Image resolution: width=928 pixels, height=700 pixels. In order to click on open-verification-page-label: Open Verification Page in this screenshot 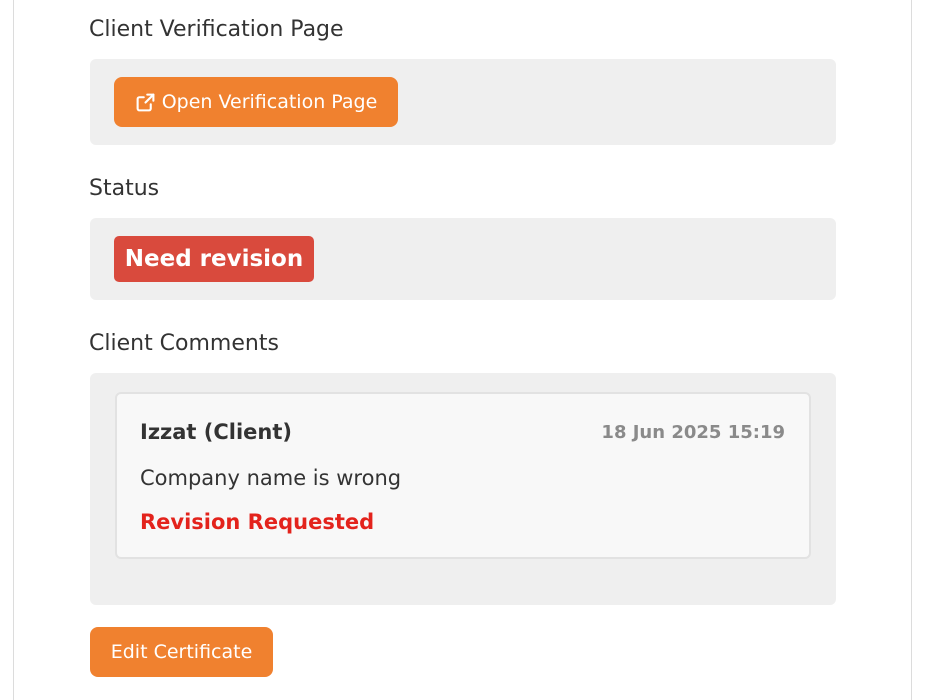, I will do `click(269, 102)`.